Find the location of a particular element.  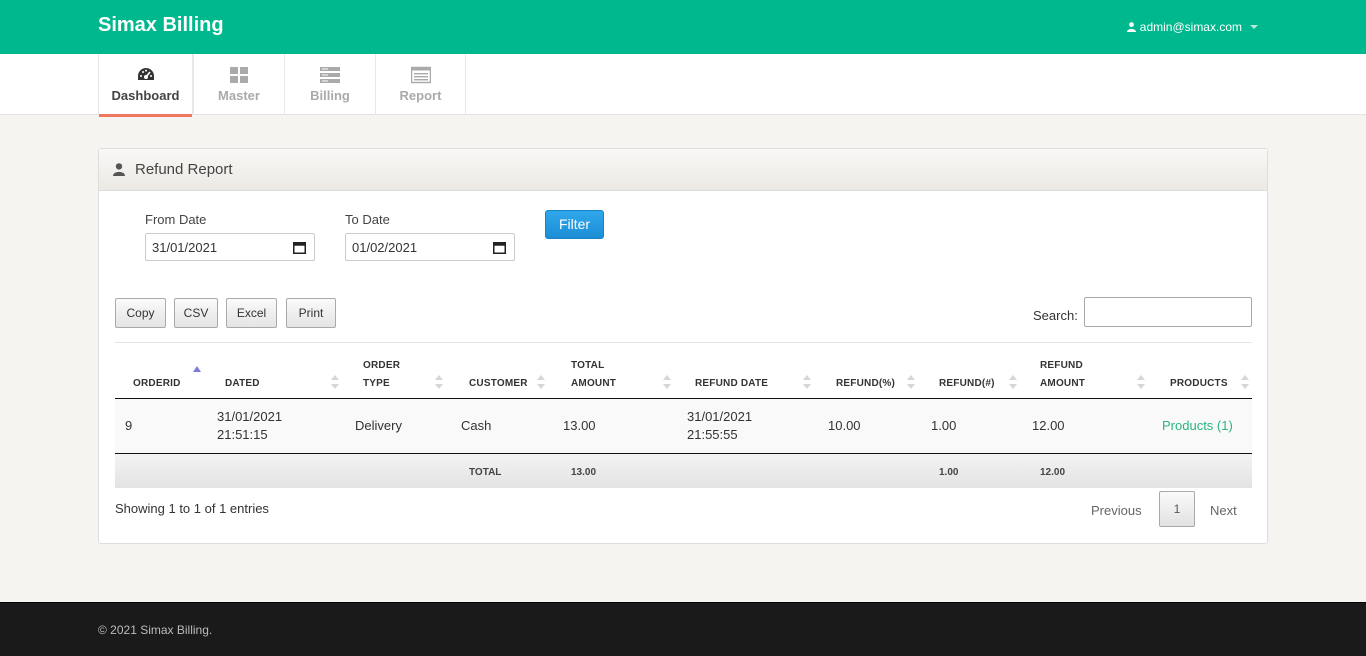

to-date-label: To Date is located at coordinates (367, 219).